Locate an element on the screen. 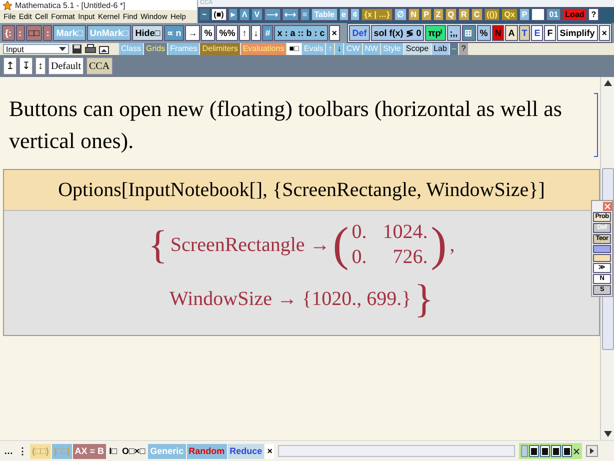  output-text: , is located at coordinates (452, 245).